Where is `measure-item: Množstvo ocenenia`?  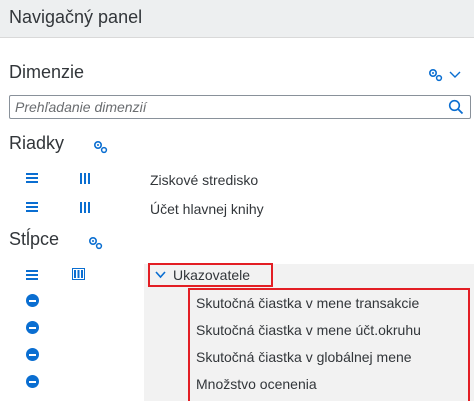 measure-item: Množstvo ocenenia is located at coordinates (256, 384).